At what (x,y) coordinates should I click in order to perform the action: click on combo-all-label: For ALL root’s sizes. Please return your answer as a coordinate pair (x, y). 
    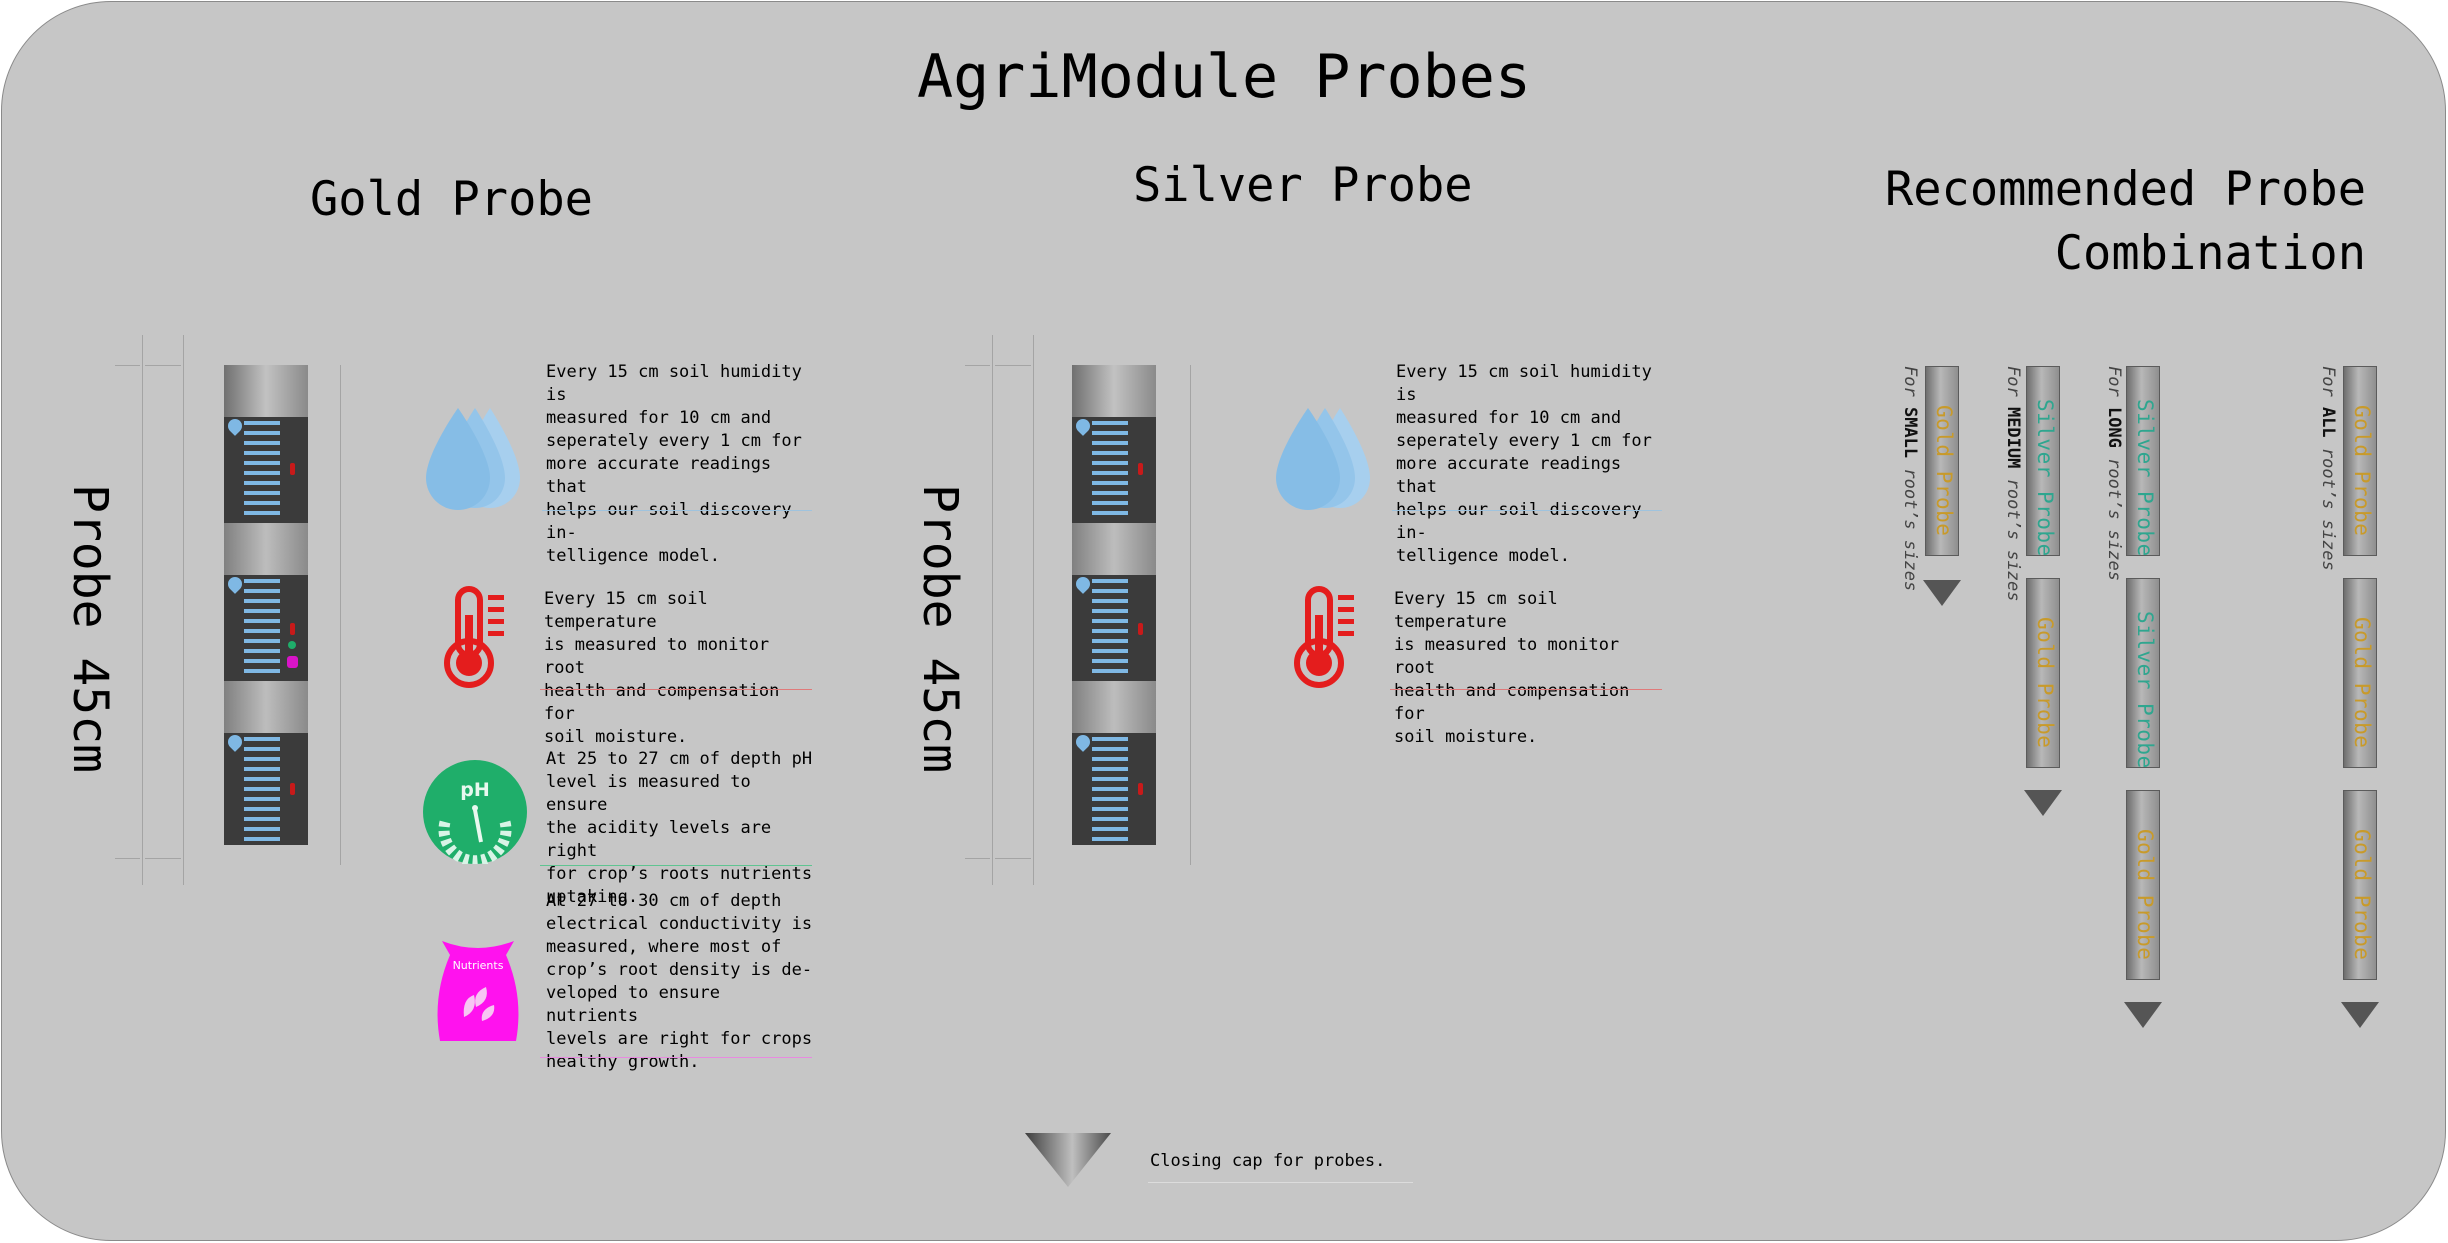
    Looking at the image, I should click on (2328, 468).